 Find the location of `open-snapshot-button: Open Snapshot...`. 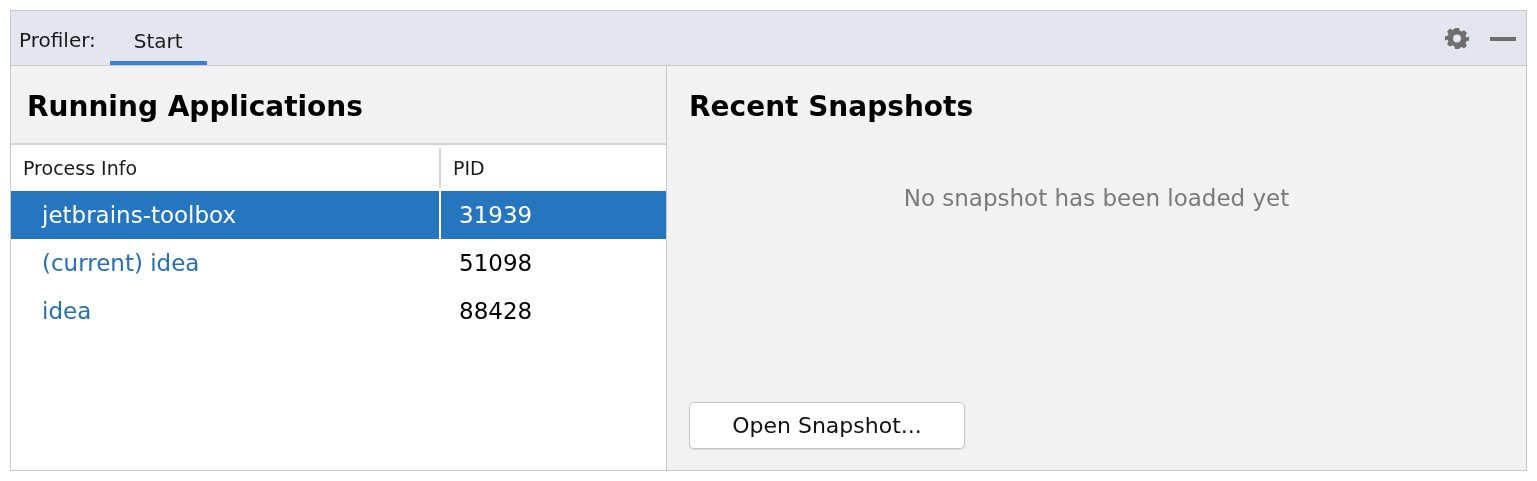

open-snapshot-button: Open Snapshot... is located at coordinates (827, 425).